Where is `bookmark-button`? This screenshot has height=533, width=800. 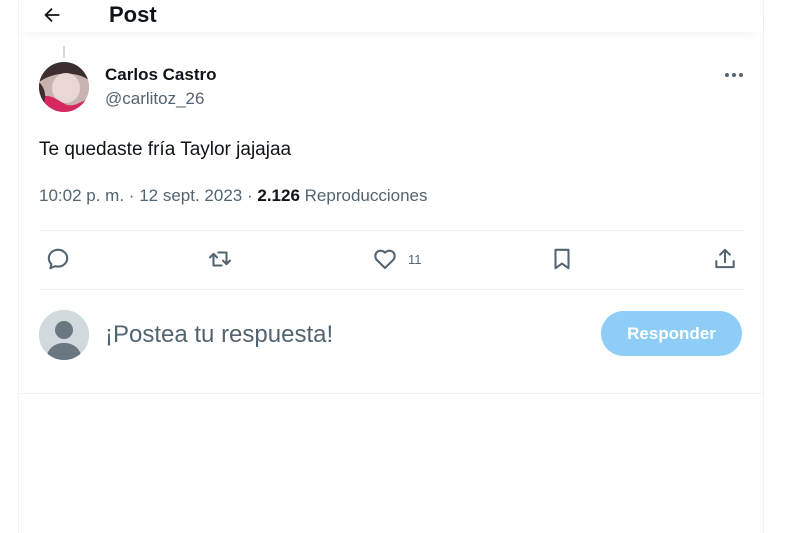 bookmark-button is located at coordinates (562, 259).